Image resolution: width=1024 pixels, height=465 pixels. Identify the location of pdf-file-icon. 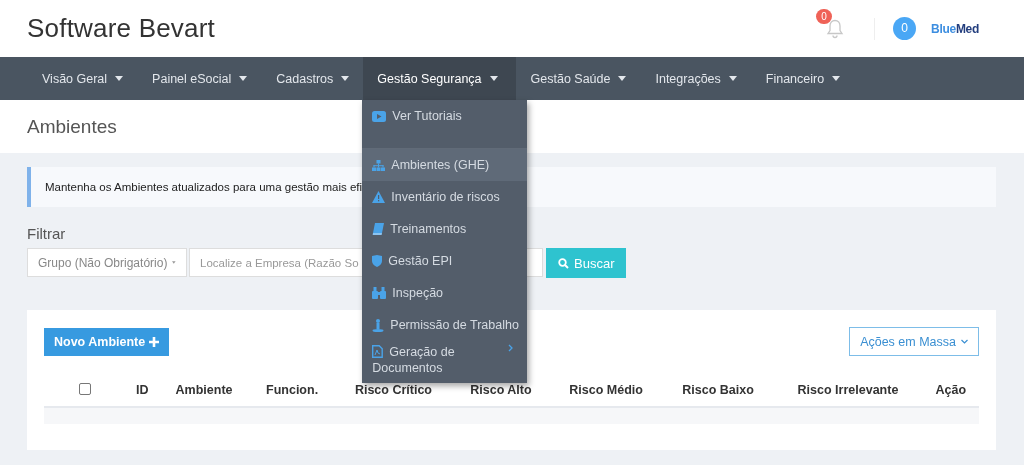
(378, 351).